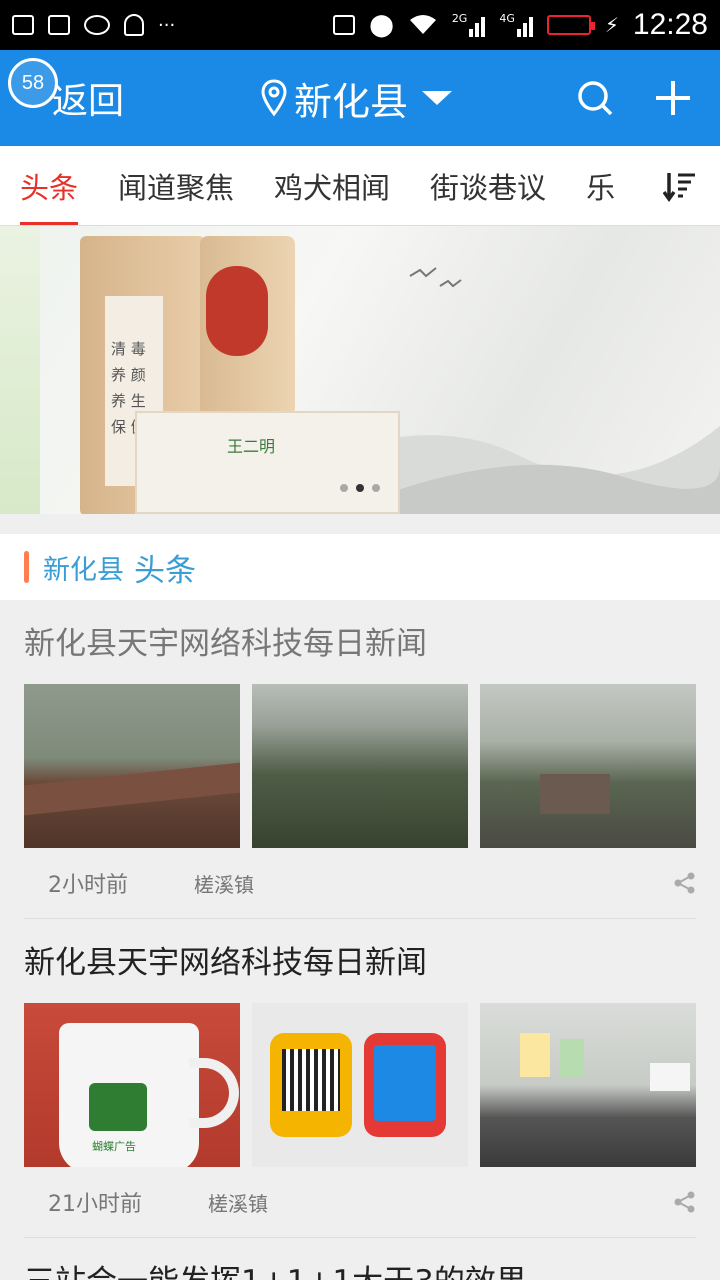 The height and width of the screenshot is (1280, 720). I want to click on thumbnail-forest, so click(360, 766).